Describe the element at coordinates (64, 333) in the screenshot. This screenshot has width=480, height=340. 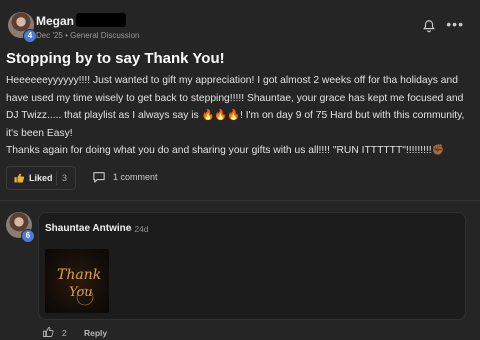
I see `comment-like-count: 2` at that location.